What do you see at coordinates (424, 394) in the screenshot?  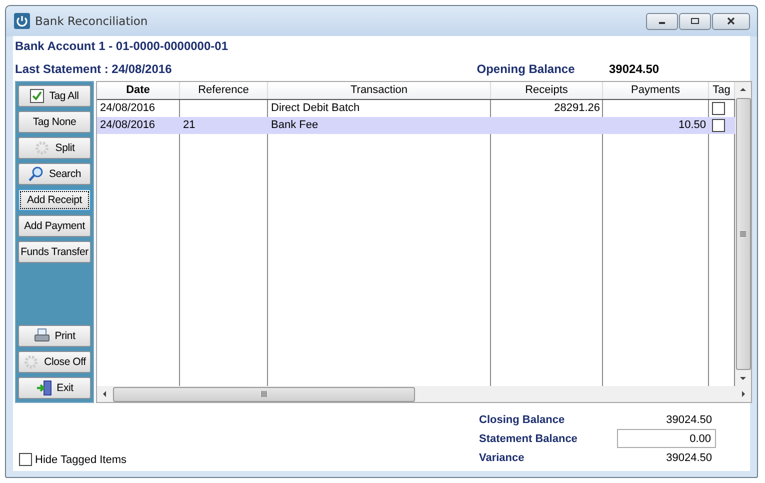 I see `horizontal-scrollbar` at bounding box center [424, 394].